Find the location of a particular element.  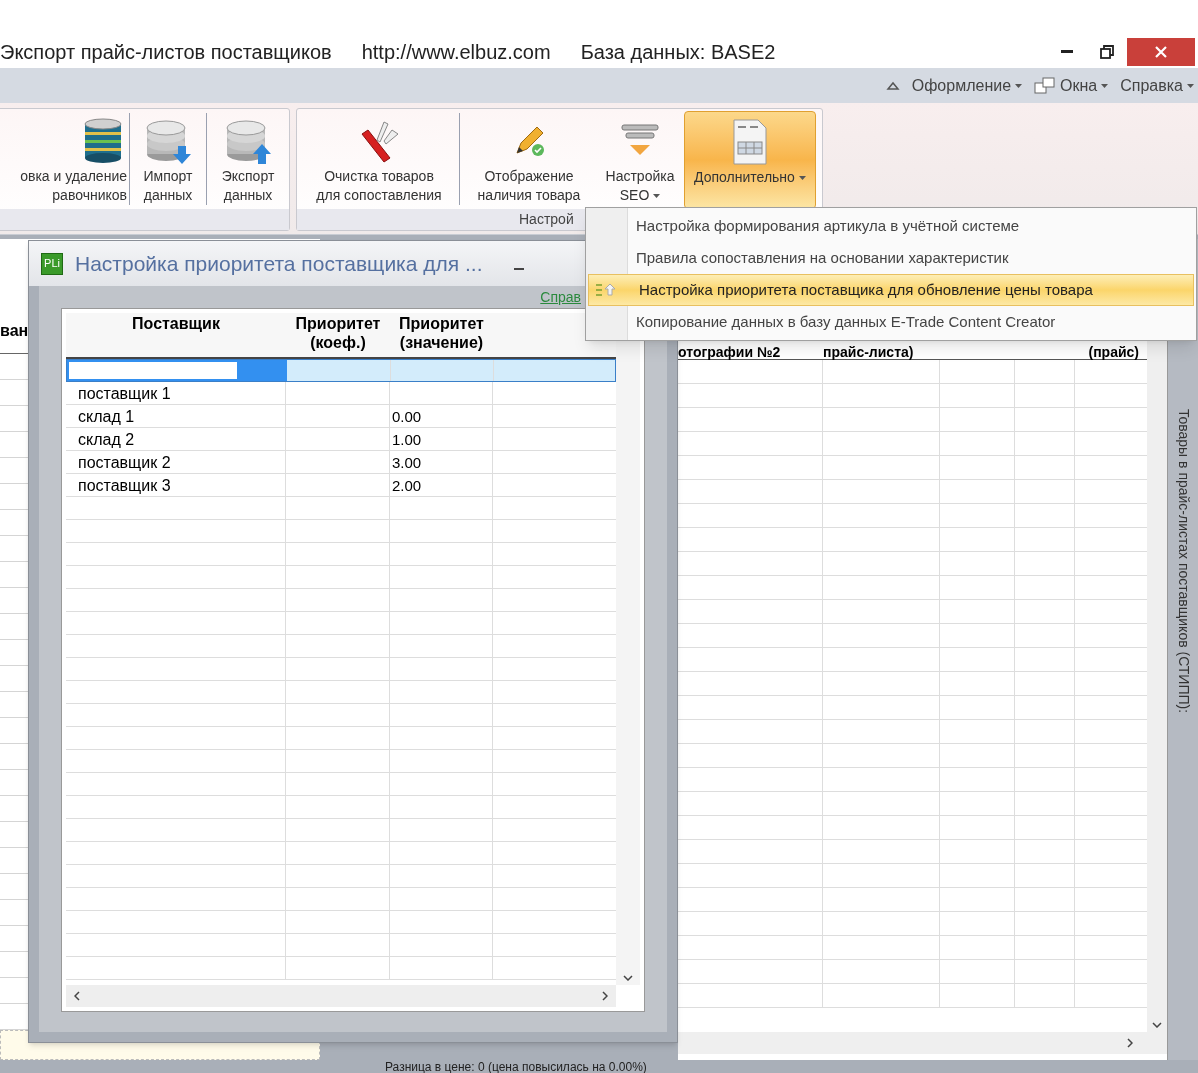

table-cell-text: 1.00 is located at coordinates (407, 439).